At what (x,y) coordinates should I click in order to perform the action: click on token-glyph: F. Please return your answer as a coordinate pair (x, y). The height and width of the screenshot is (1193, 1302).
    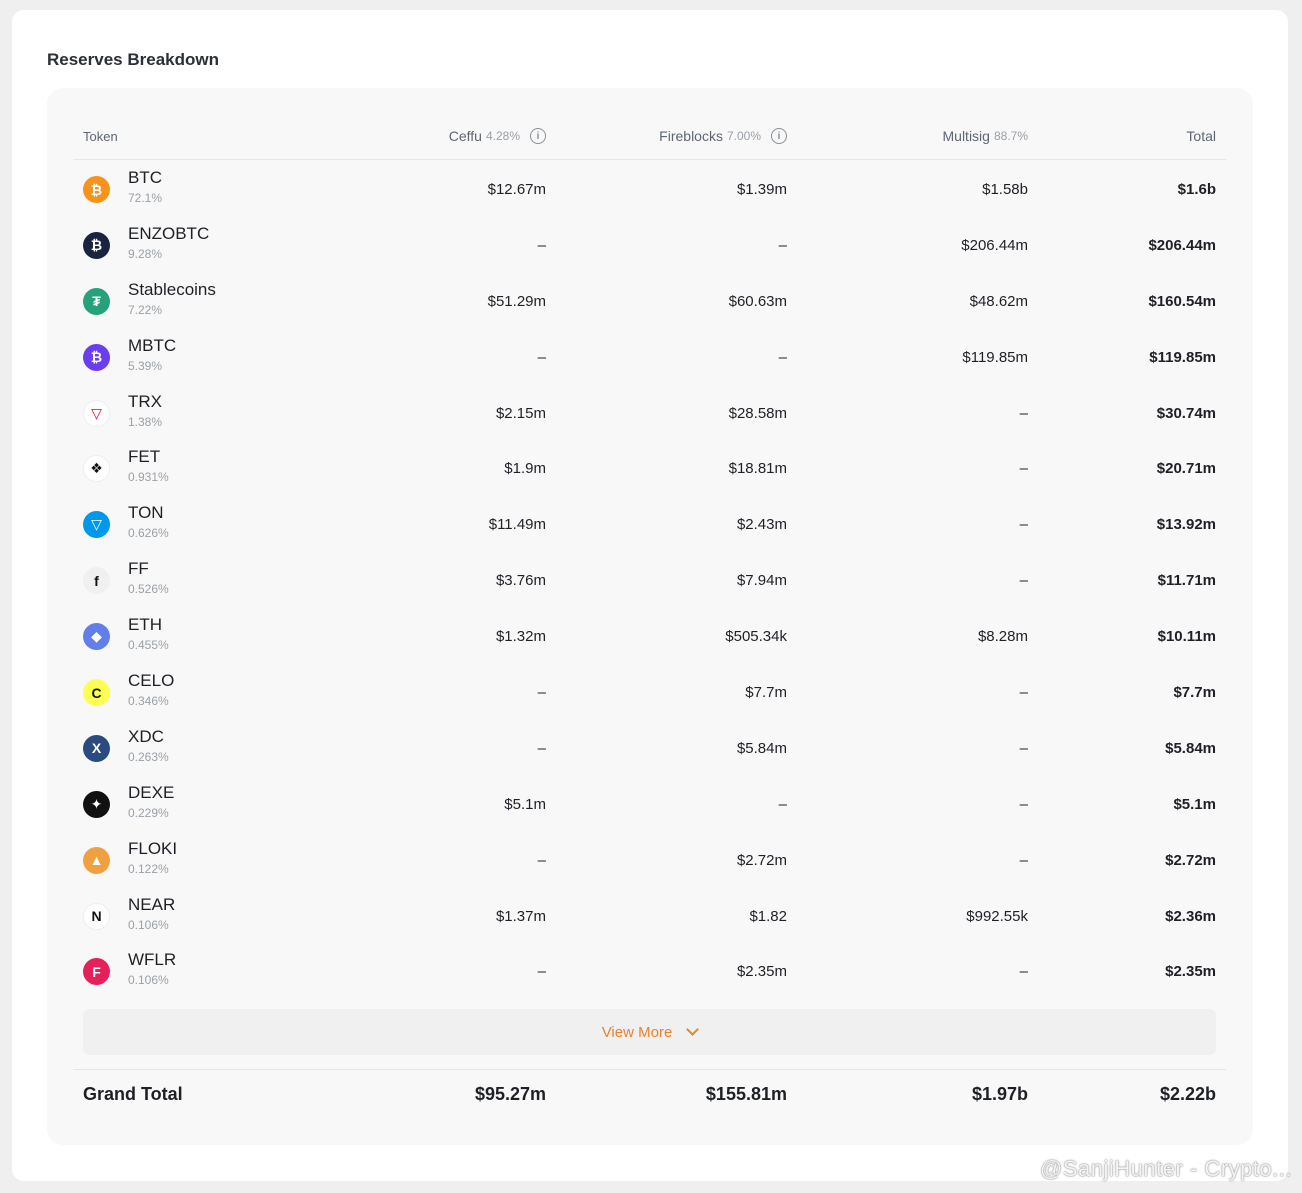
    Looking at the image, I should click on (96, 971).